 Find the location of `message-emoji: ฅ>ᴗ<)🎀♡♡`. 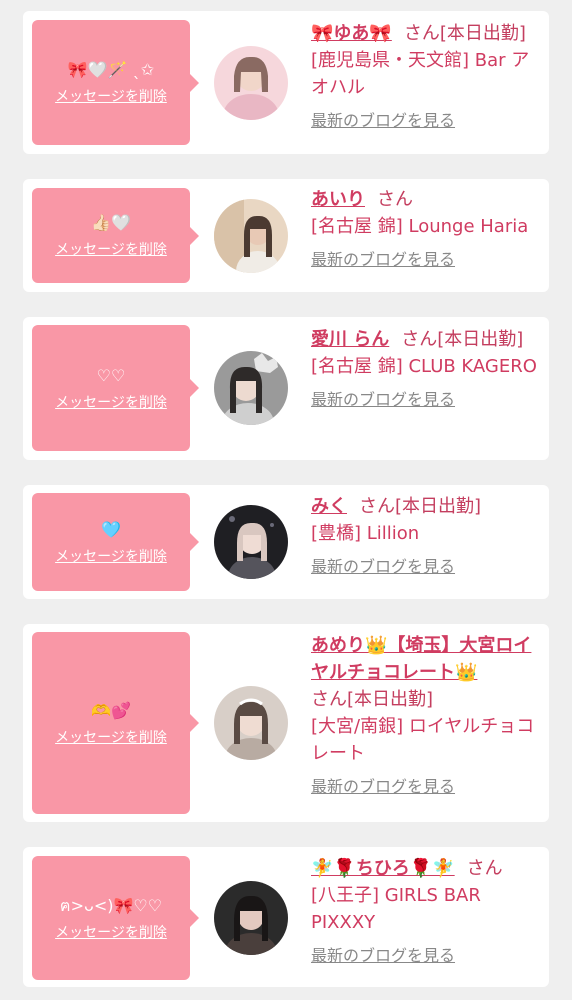

message-emoji: ฅ>ᴗ<)🎀♡♡ is located at coordinates (111, 905).